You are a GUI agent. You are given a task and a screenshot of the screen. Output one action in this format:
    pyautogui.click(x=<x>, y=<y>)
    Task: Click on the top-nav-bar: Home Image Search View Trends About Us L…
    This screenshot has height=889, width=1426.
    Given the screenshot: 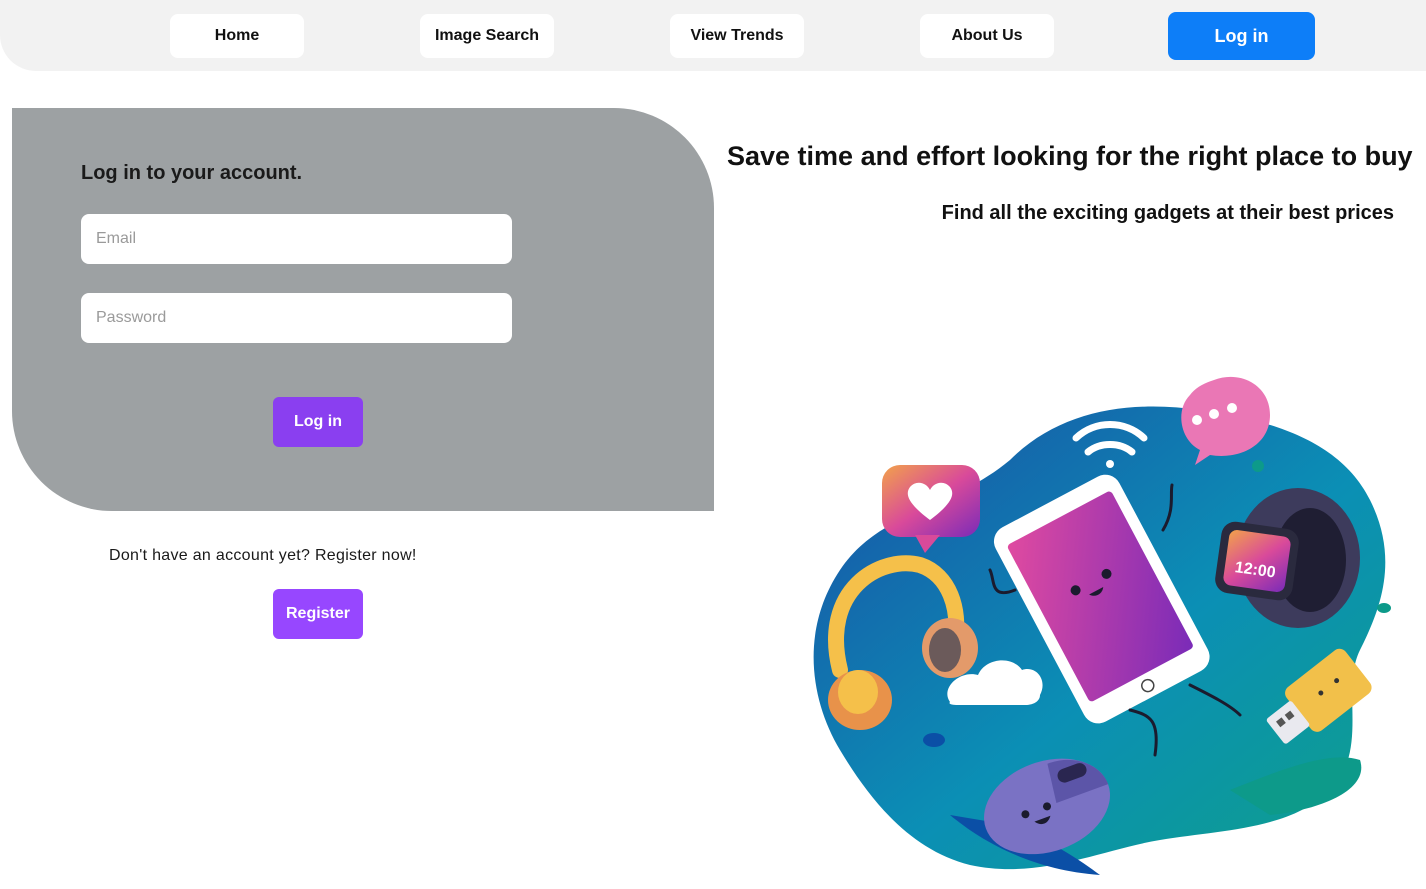 What is the action you would take?
    pyautogui.click(x=713, y=35)
    